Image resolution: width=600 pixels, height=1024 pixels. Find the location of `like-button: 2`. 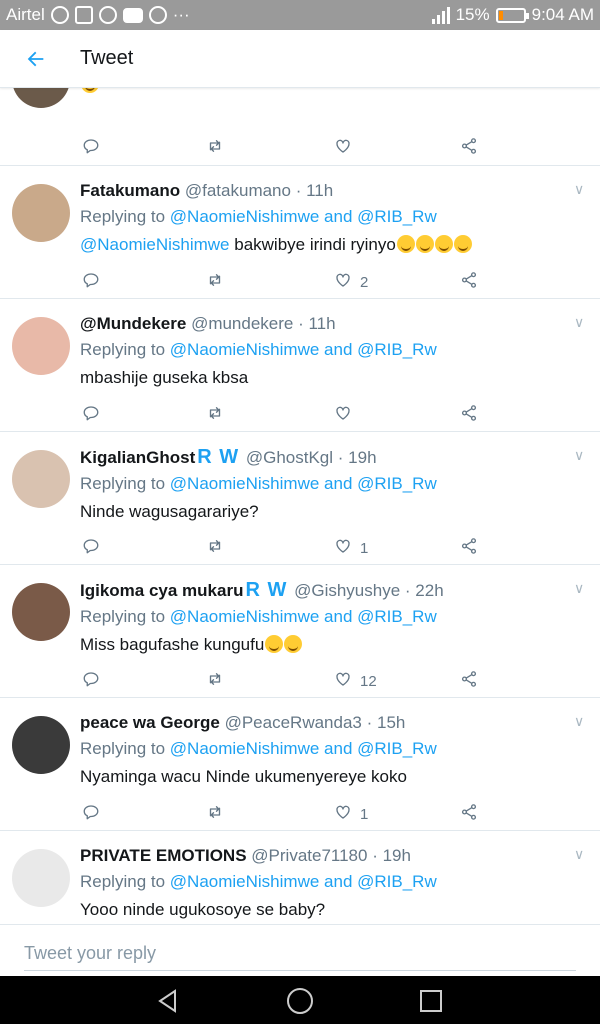

like-button: 2 is located at coordinates (351, 282).